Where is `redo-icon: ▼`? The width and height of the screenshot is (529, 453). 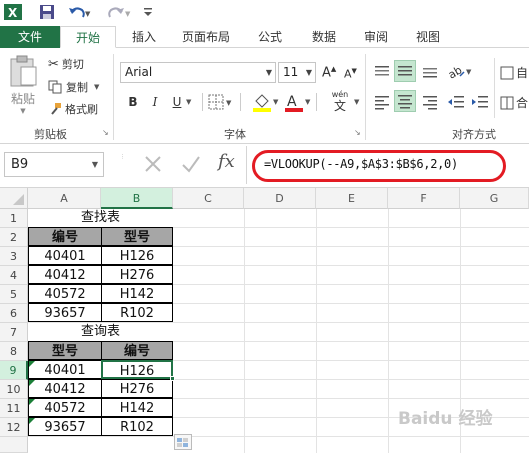
redo-icon: ▼ is located at coordinates (119, 12).